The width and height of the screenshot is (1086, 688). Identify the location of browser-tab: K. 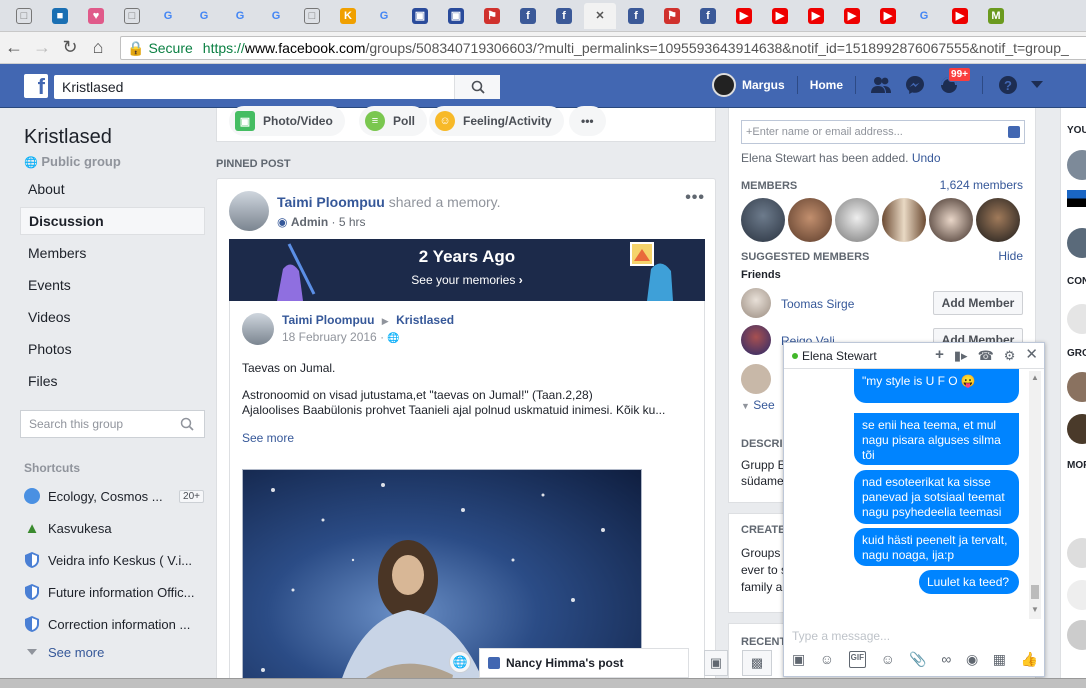
(348, 16).